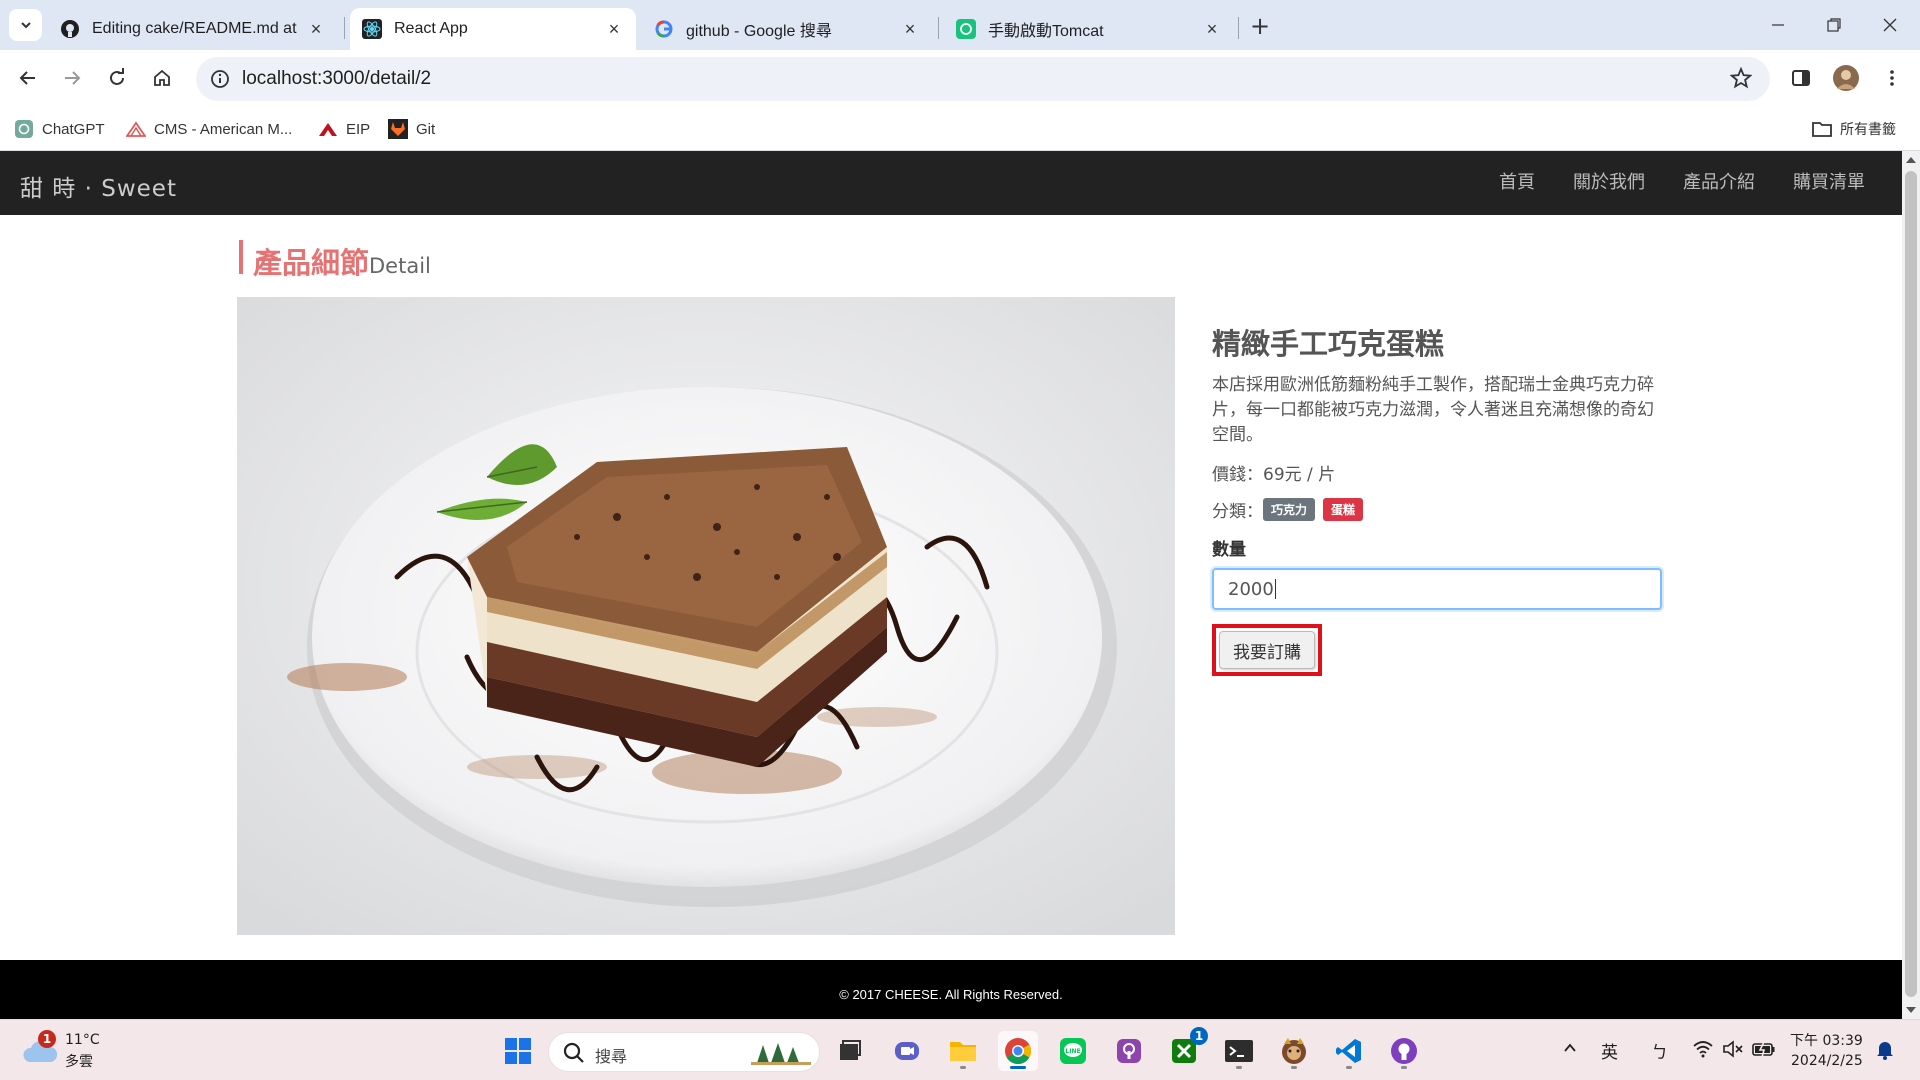 The height and width of the screenshot is (1080, 1920). What do you see at coordinates (70, 29) in the screenshot?
I see `github-icon` at bounding box center [70, 29].